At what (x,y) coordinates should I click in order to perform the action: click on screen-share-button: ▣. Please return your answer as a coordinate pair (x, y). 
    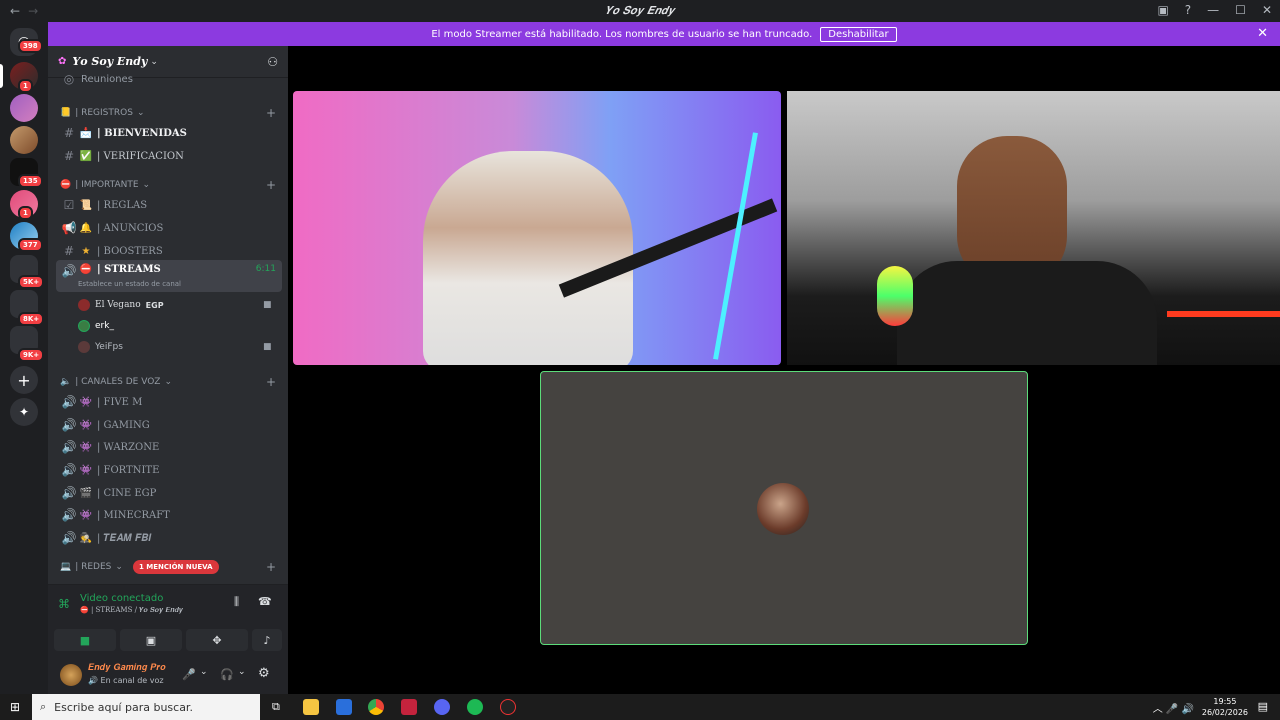
    Looking at the image, I should click on (151, 640).